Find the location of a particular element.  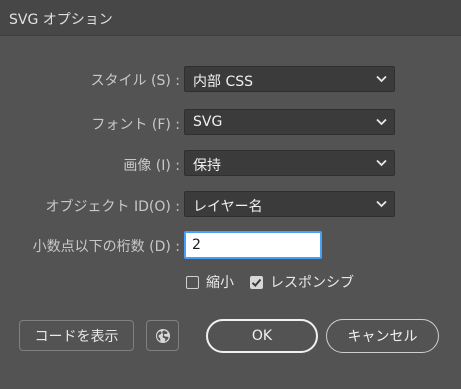

object-ids-dropdown: レイヤー名 is located at coordinates (289, 204).